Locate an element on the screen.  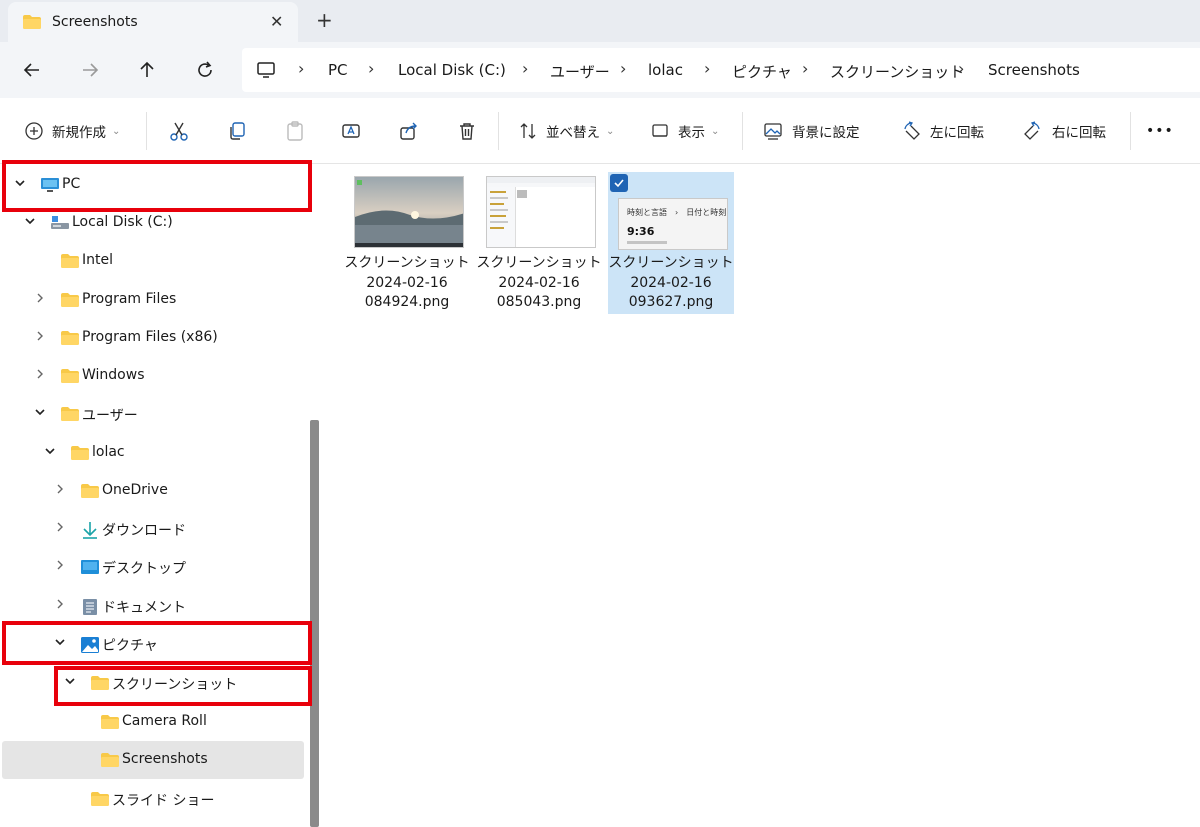
breadcrumb-pc: PC is located at coordinates (338, 70).